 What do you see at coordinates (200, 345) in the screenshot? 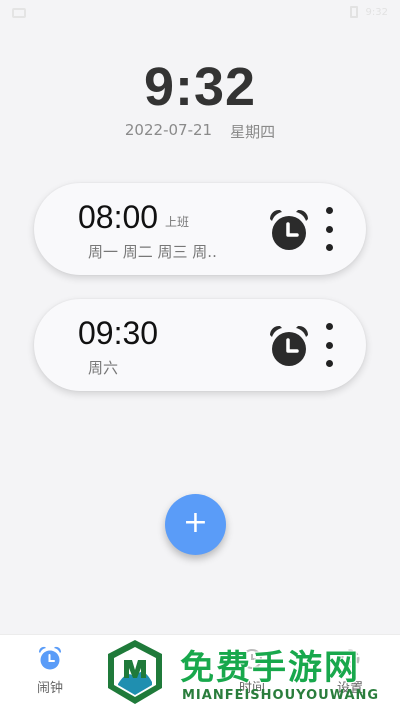
I see `alarm-card: 09:30 周六` at bounding box center [200, 345].